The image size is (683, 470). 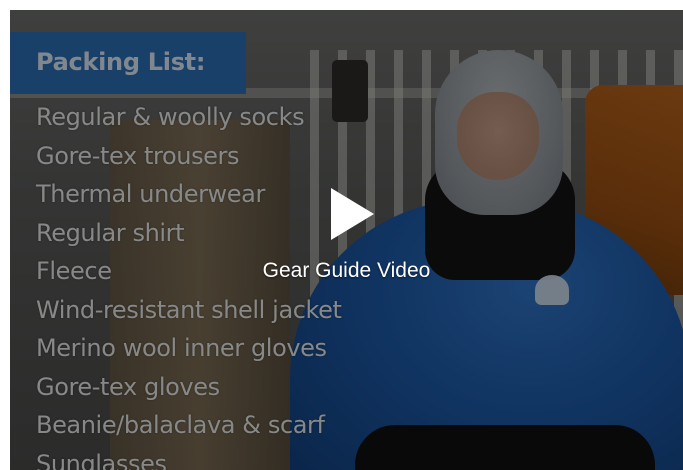 I want to click on video-caption: Gear Guide Video, so click(x=346, y=270).